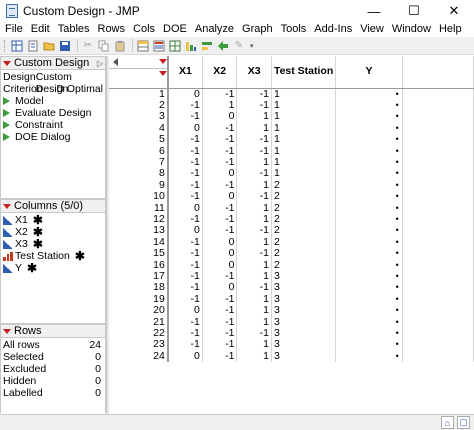  Describe the element at coordinates (139, 197) in the screenshot. I see `row-number: 10` at that location.